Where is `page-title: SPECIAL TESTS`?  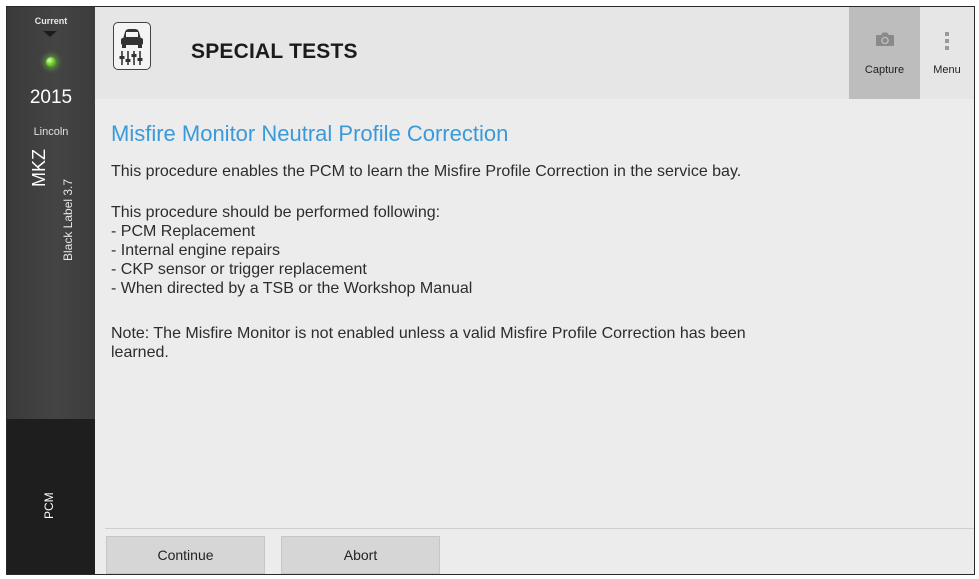 page-title: SPECIAL TESTS is located at coordinates (274, 51).